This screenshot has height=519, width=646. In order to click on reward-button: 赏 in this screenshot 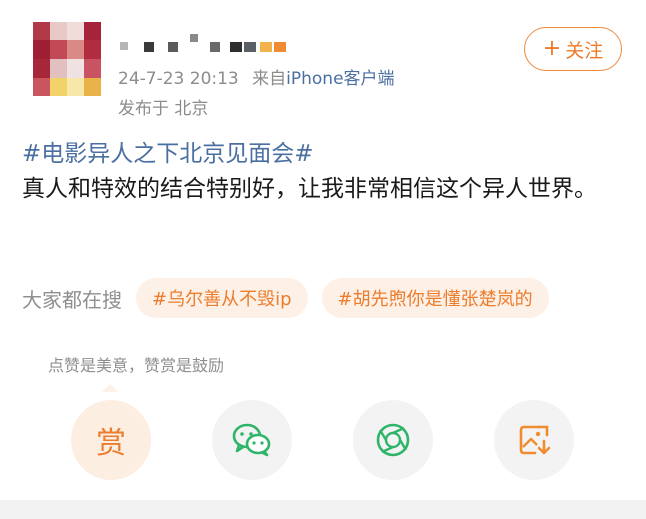, I will do `click(111, 440)`.